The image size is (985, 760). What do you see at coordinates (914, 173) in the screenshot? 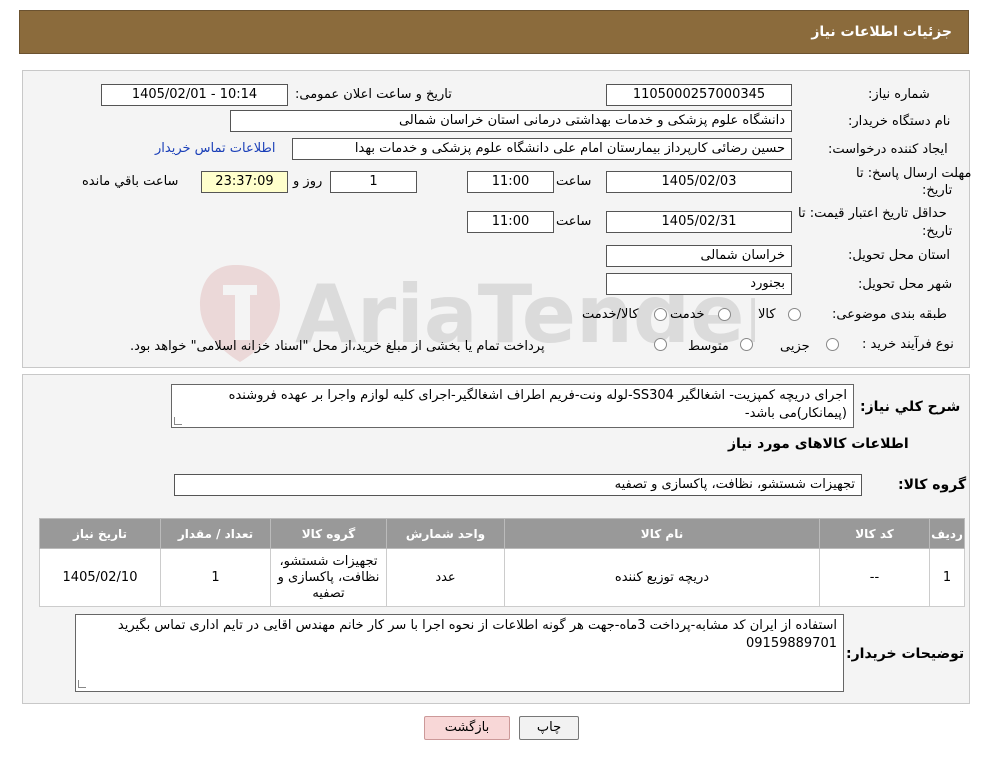
I see `deadline-label-line1: مهلت ارسال پاسخ: تا` at bounding box center [914, 173].